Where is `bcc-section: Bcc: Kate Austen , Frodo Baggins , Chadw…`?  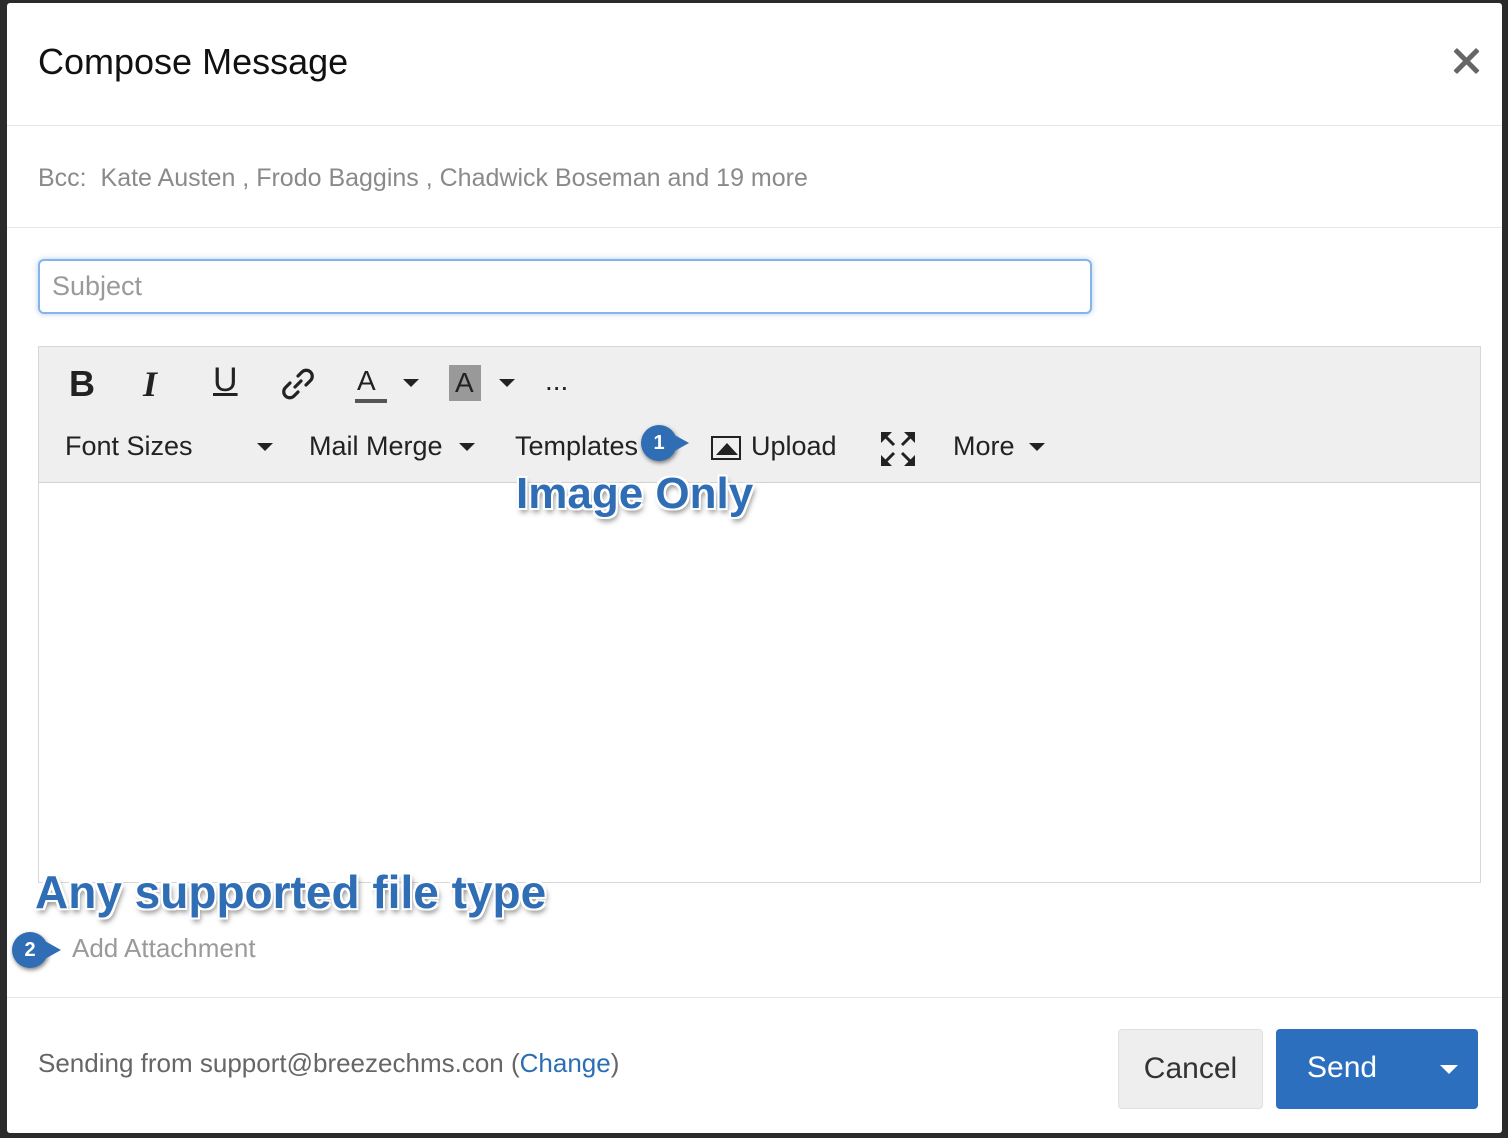
bcc-section: Bcc: Kate Austen , Frodo Baggins , Chadw… is located at coordinates (754, 177).